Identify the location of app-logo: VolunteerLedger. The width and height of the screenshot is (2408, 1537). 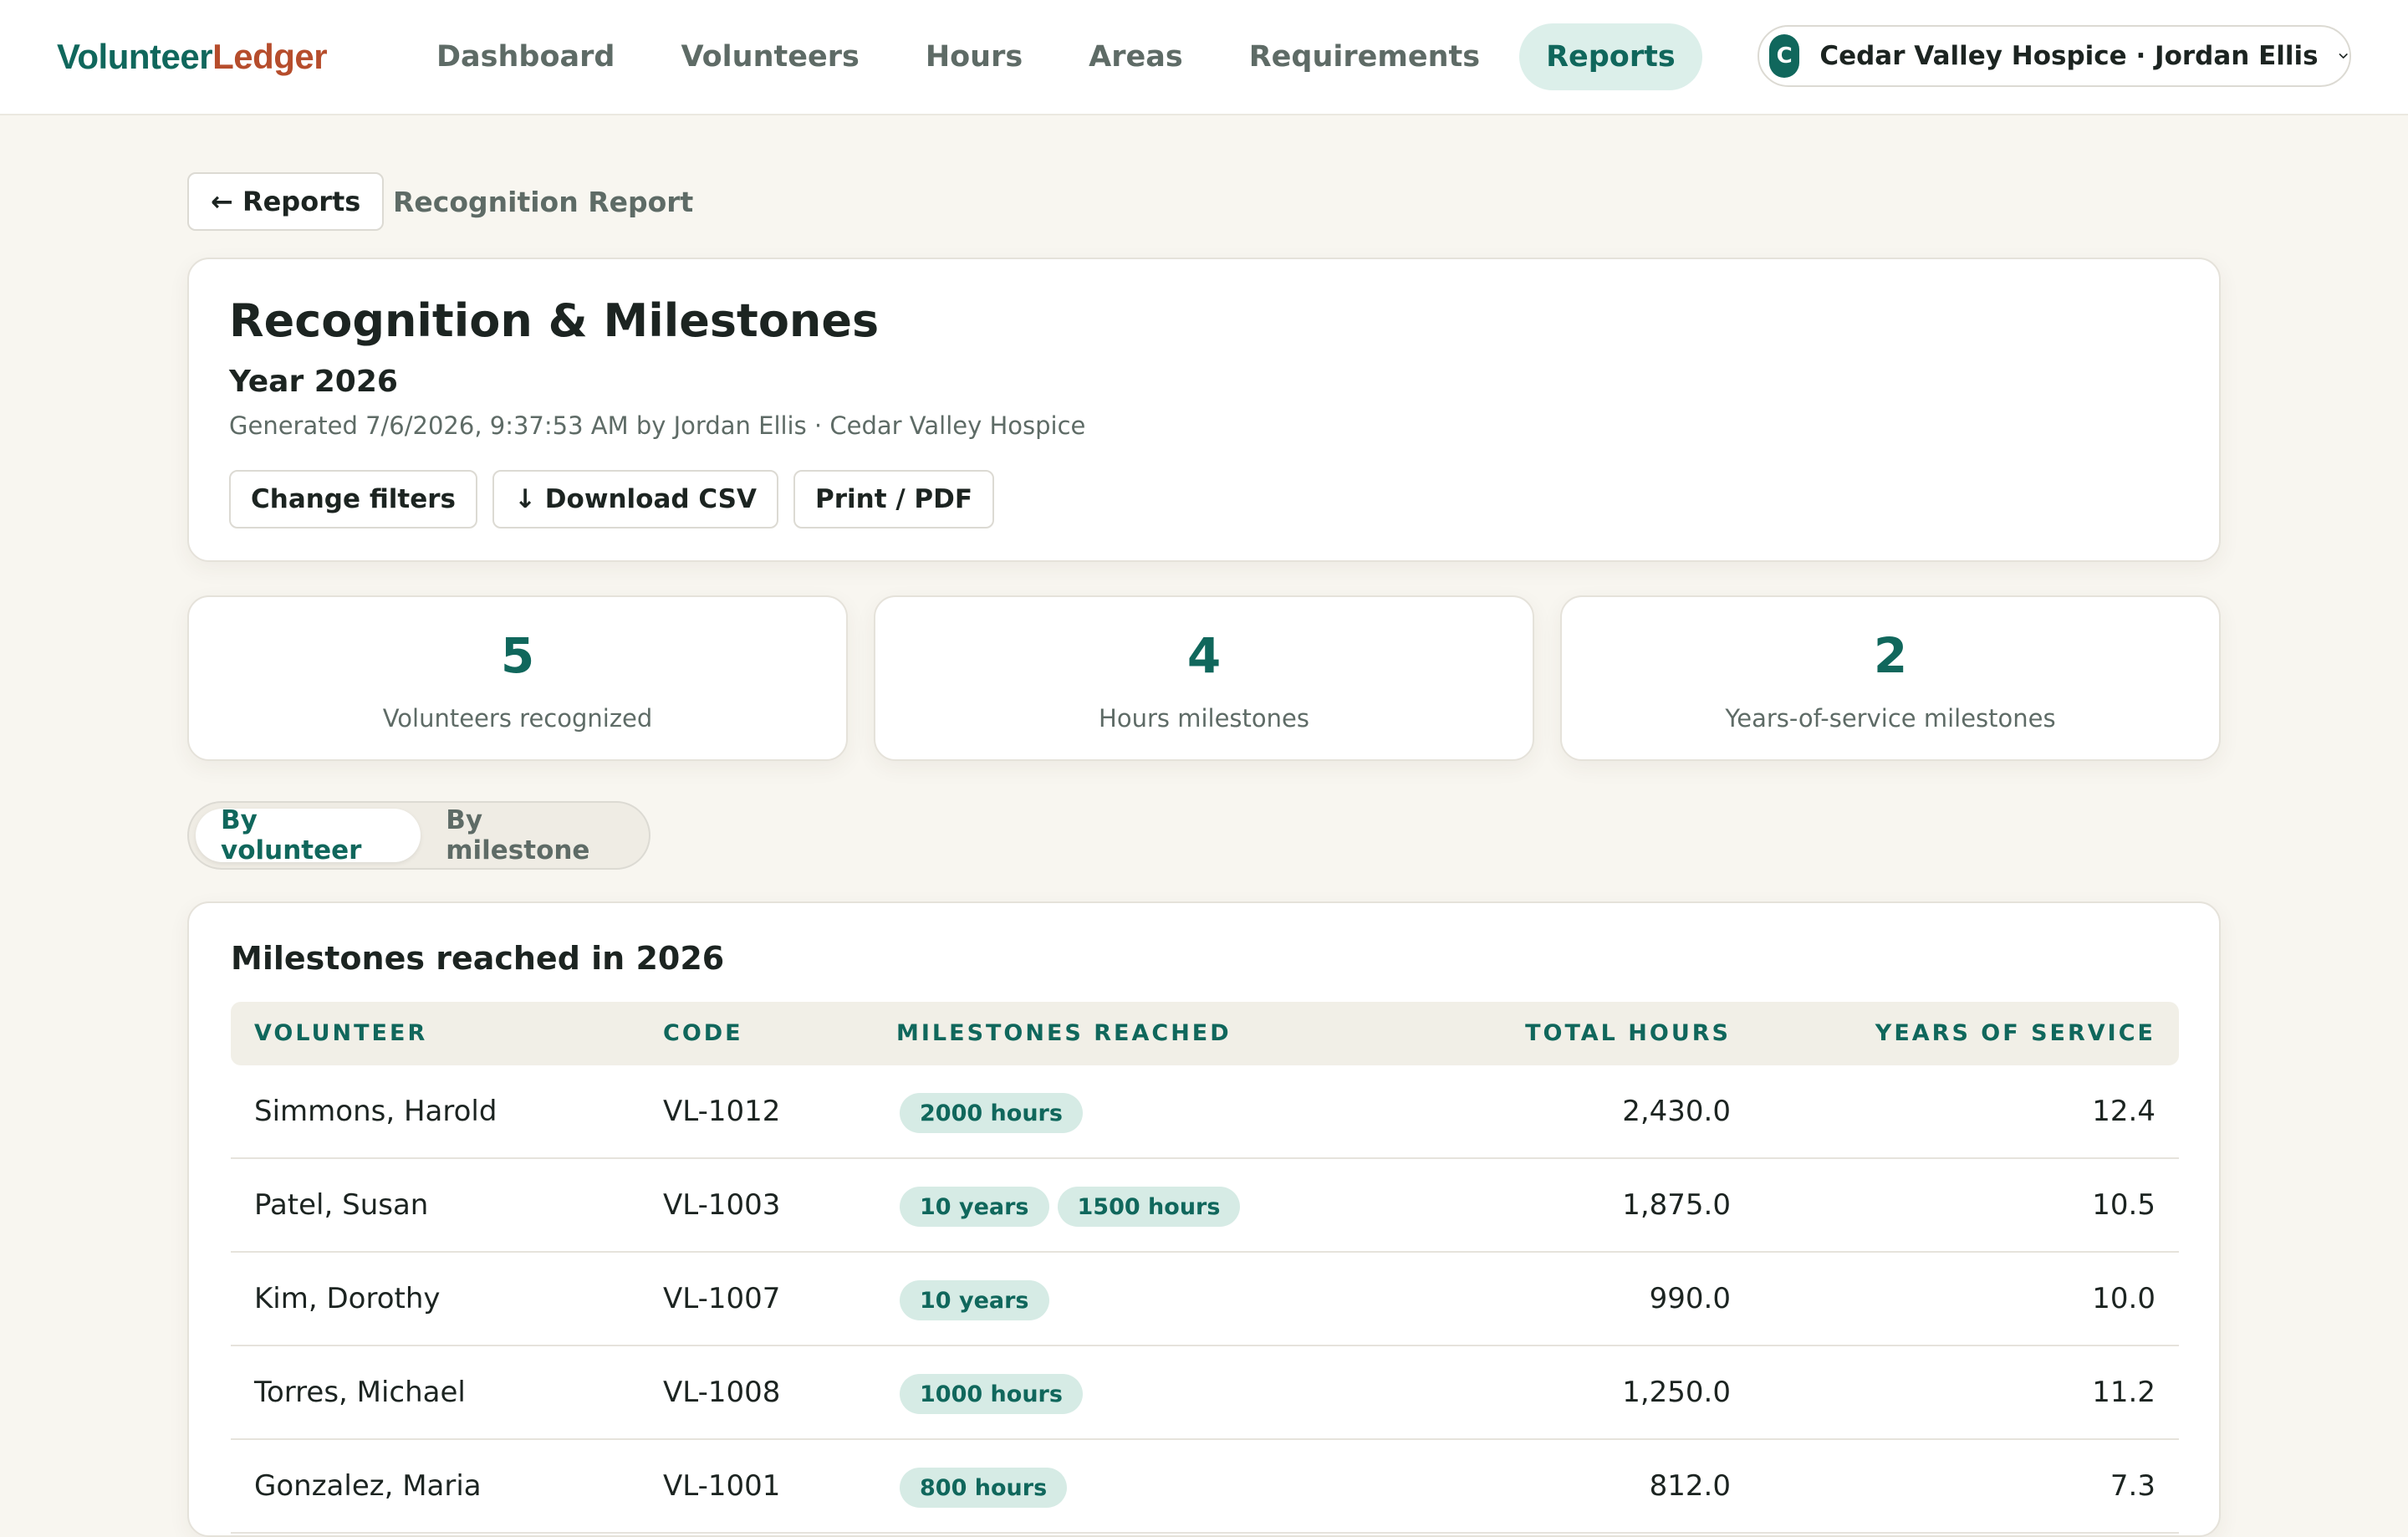
(192, 57).